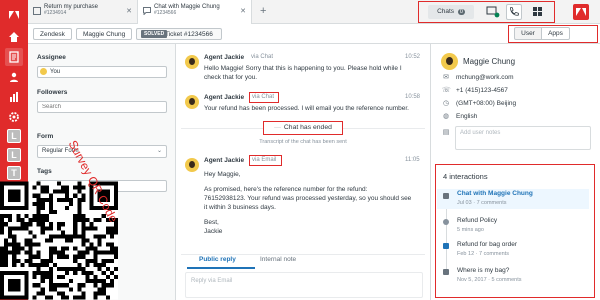 The height and width of the screenshot is (300, 600). Describe the element at coordinates (52, 34) in the screenshot. I see `breadcrumb-org: Zendesk` at that location.